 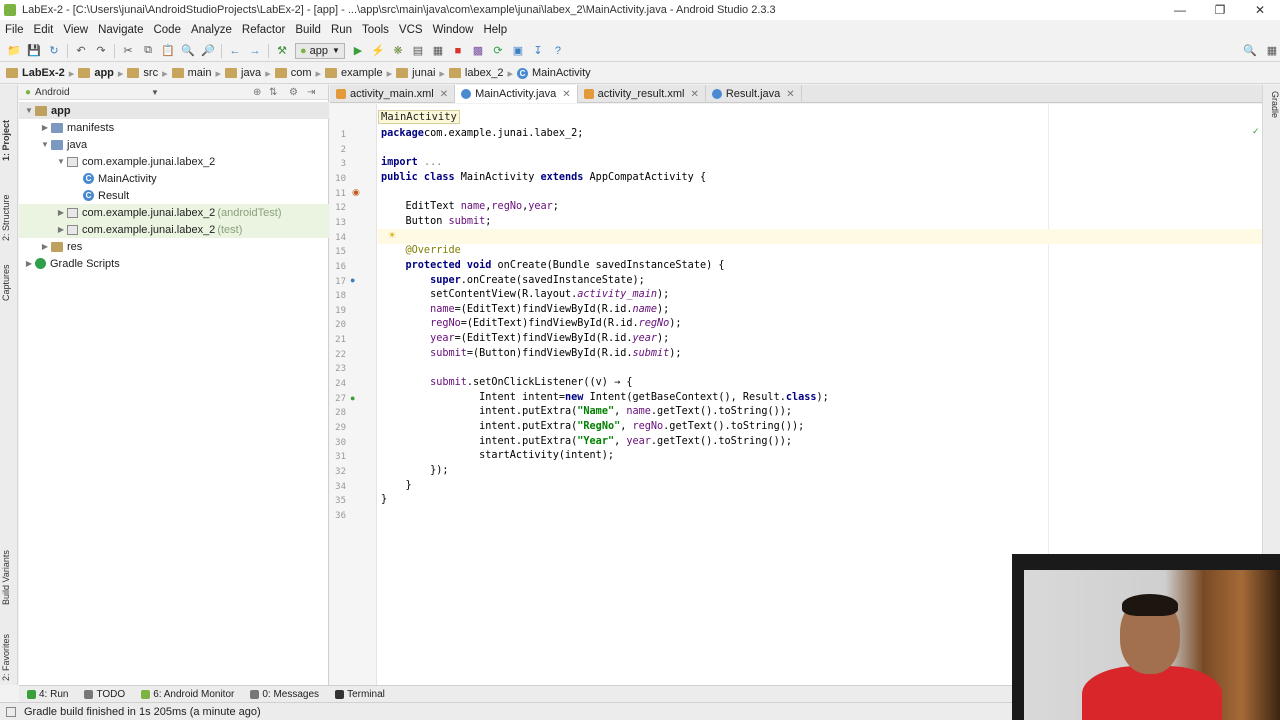 What do you see at coordinates (54, 51) in the screenshot?
I see `sync-icon: ↻` at bounding box center [54, 51].